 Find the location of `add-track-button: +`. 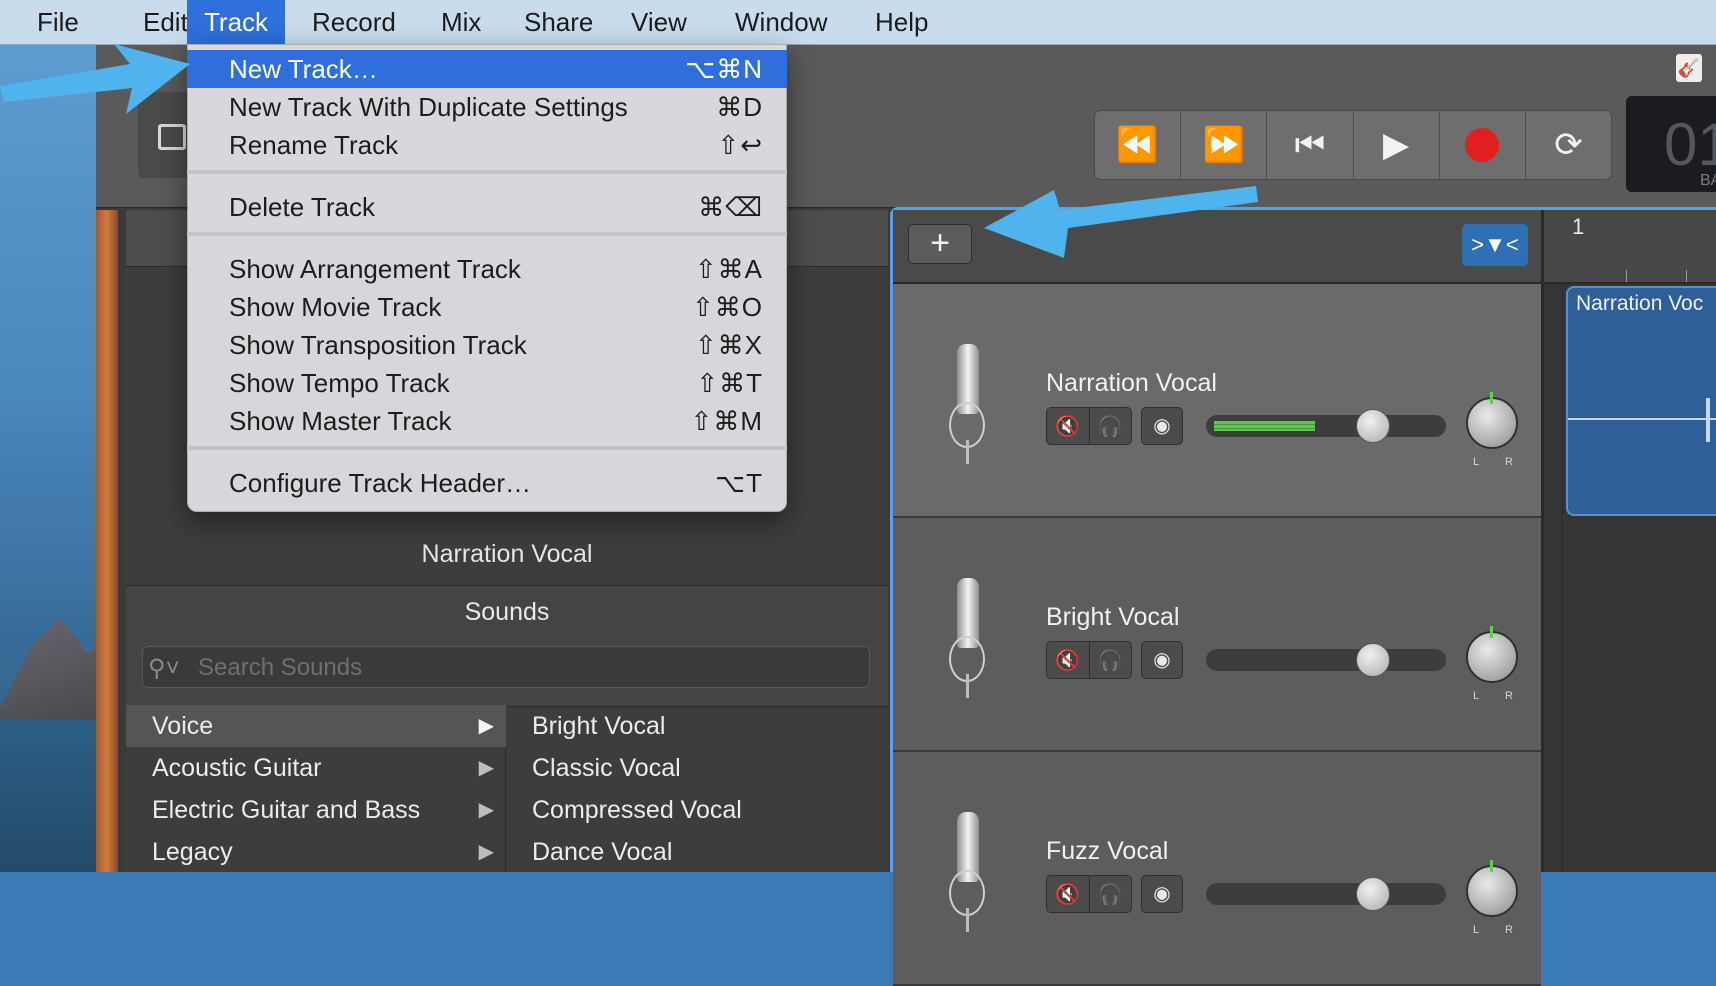

add-track-button: + is located at coordinates (940, 244).